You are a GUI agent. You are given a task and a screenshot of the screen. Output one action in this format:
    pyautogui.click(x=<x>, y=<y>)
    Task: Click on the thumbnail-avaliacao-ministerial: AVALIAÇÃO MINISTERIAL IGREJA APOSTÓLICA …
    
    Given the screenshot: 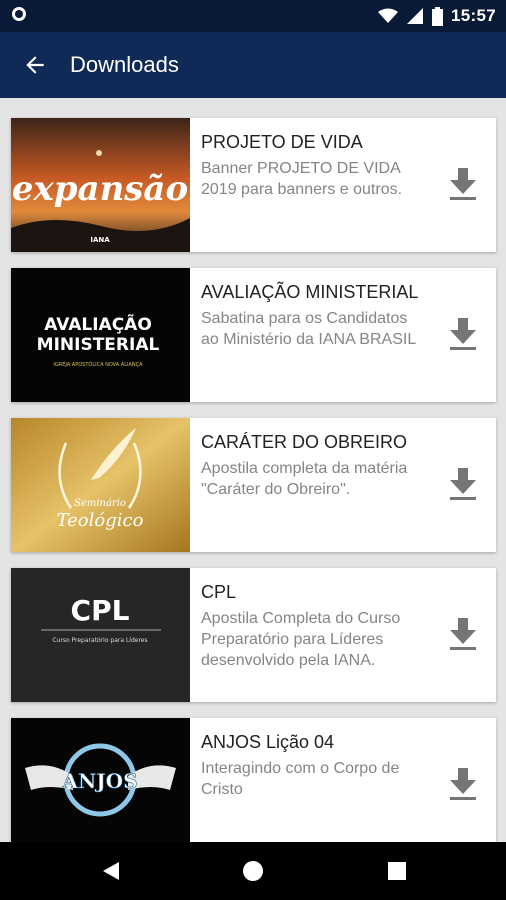 What is the action you would take?
    pyautogui.click(x=100, y=335)
    